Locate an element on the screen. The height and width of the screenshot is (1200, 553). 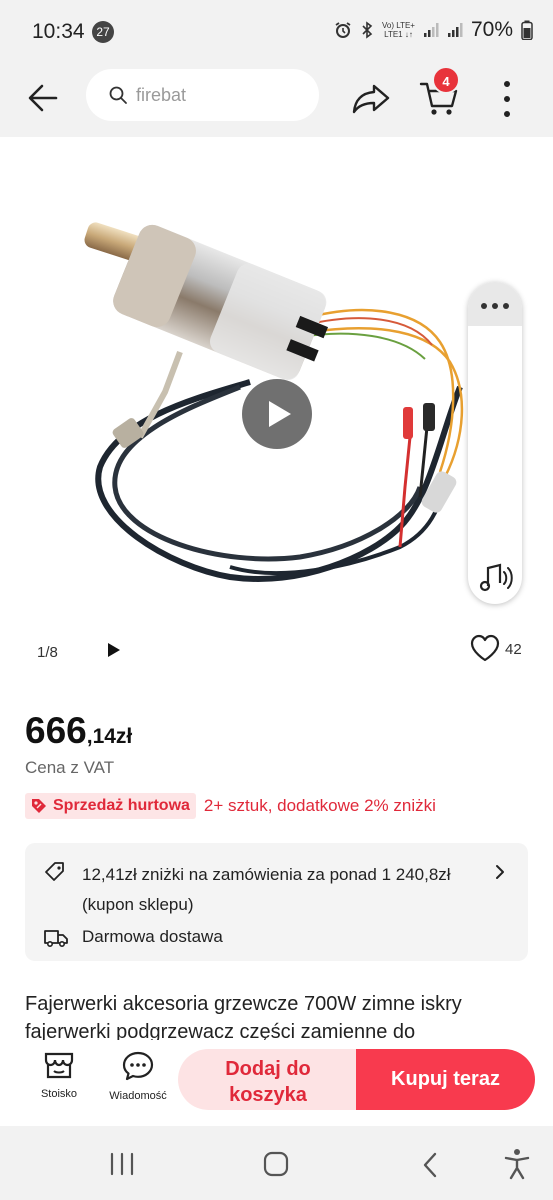
search-placeholder: firebat is located at coordinates (161, 95).